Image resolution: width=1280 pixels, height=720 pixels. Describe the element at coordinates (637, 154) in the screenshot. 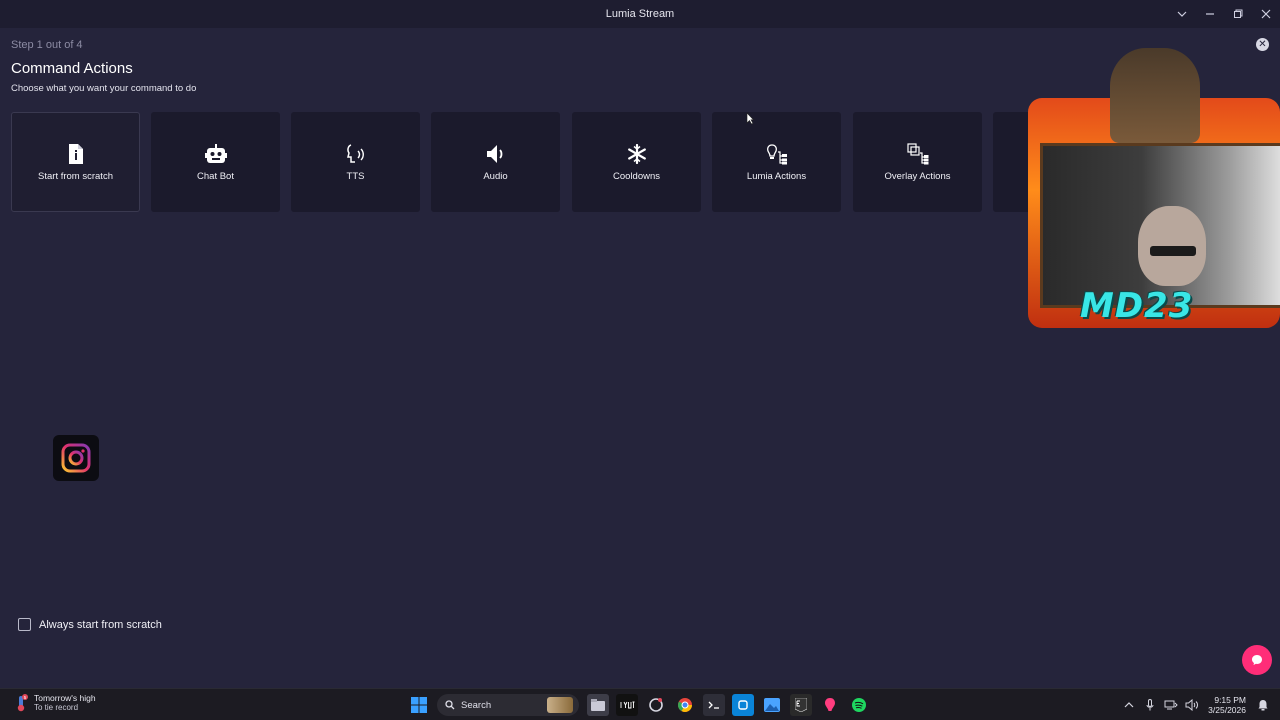

I see `snowflake-icon` at that location.